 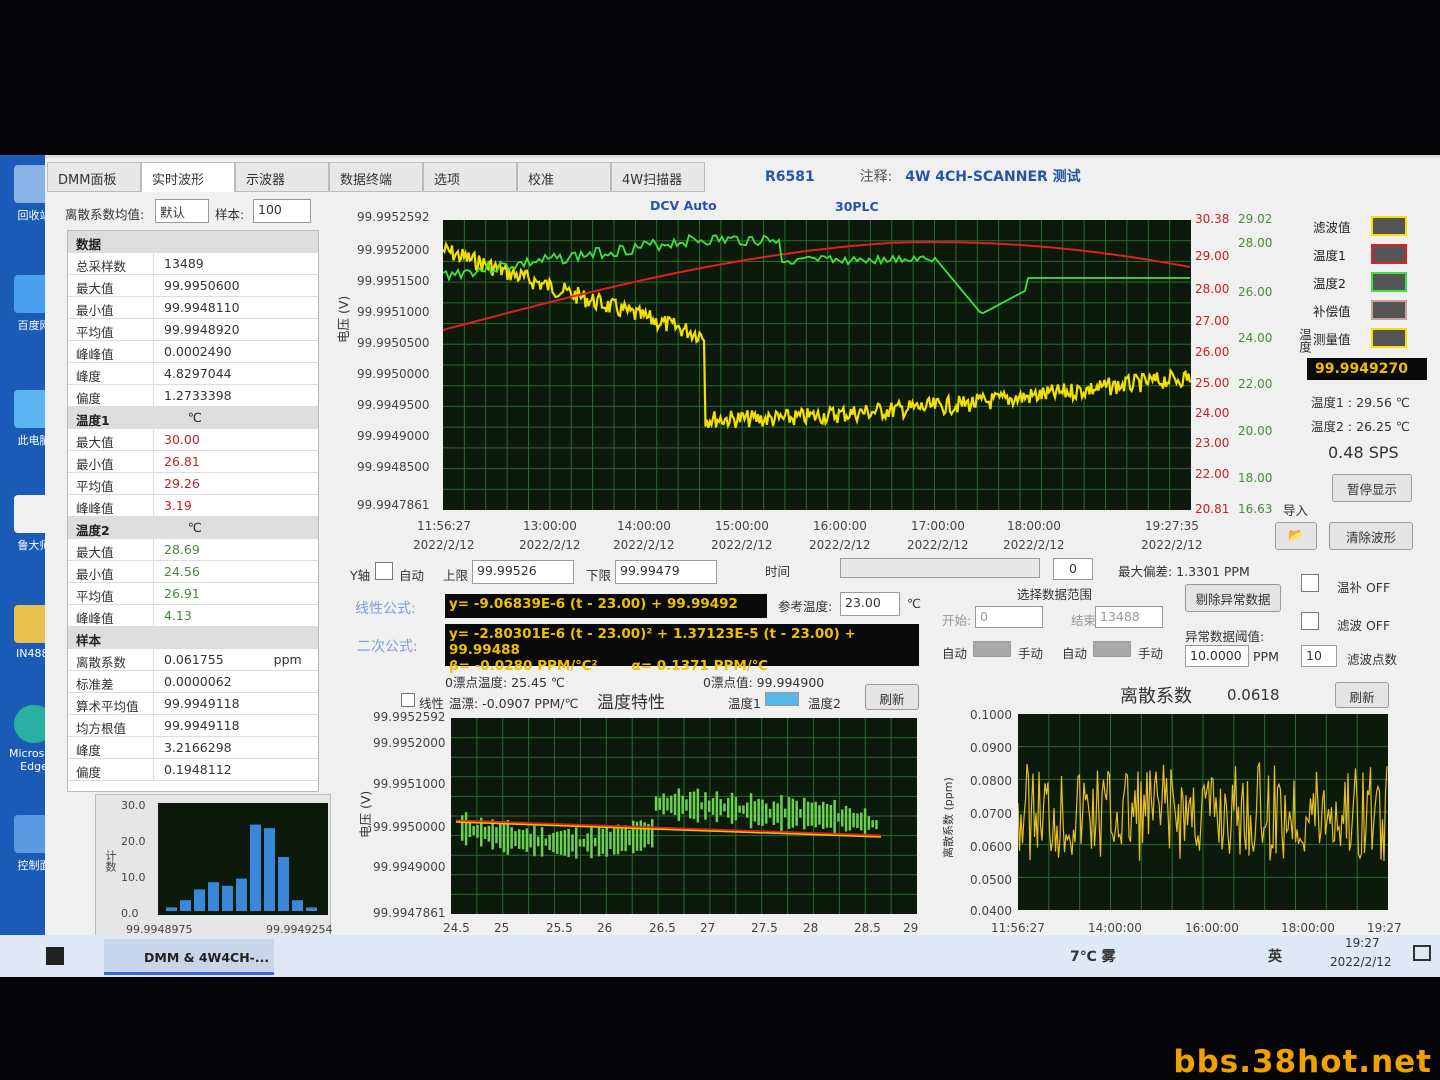 I want to click on ime-indicator: 英, so click(x=1275, y=956).